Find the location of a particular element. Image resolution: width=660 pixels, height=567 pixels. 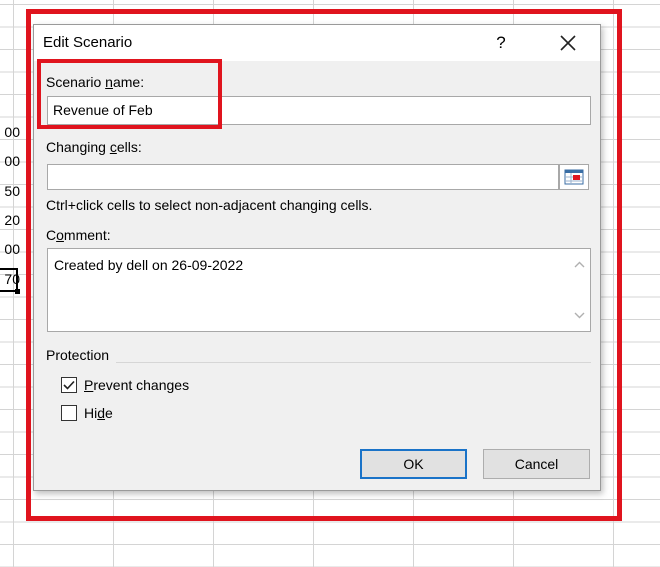

ok-button: OK is located at coordinates (413, 464).